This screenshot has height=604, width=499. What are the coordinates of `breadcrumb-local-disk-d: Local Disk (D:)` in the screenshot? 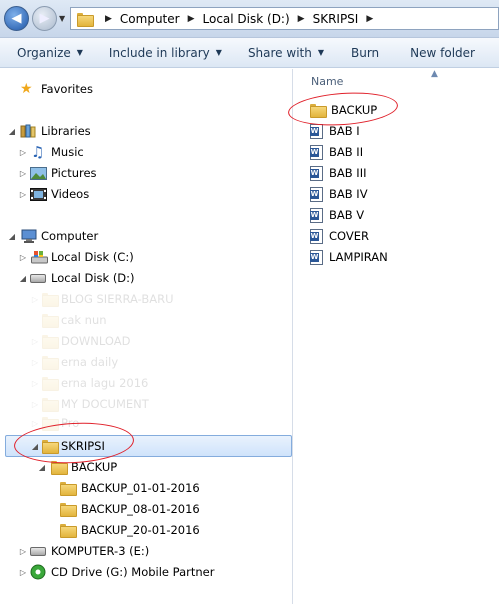 It's located at (246, 18).